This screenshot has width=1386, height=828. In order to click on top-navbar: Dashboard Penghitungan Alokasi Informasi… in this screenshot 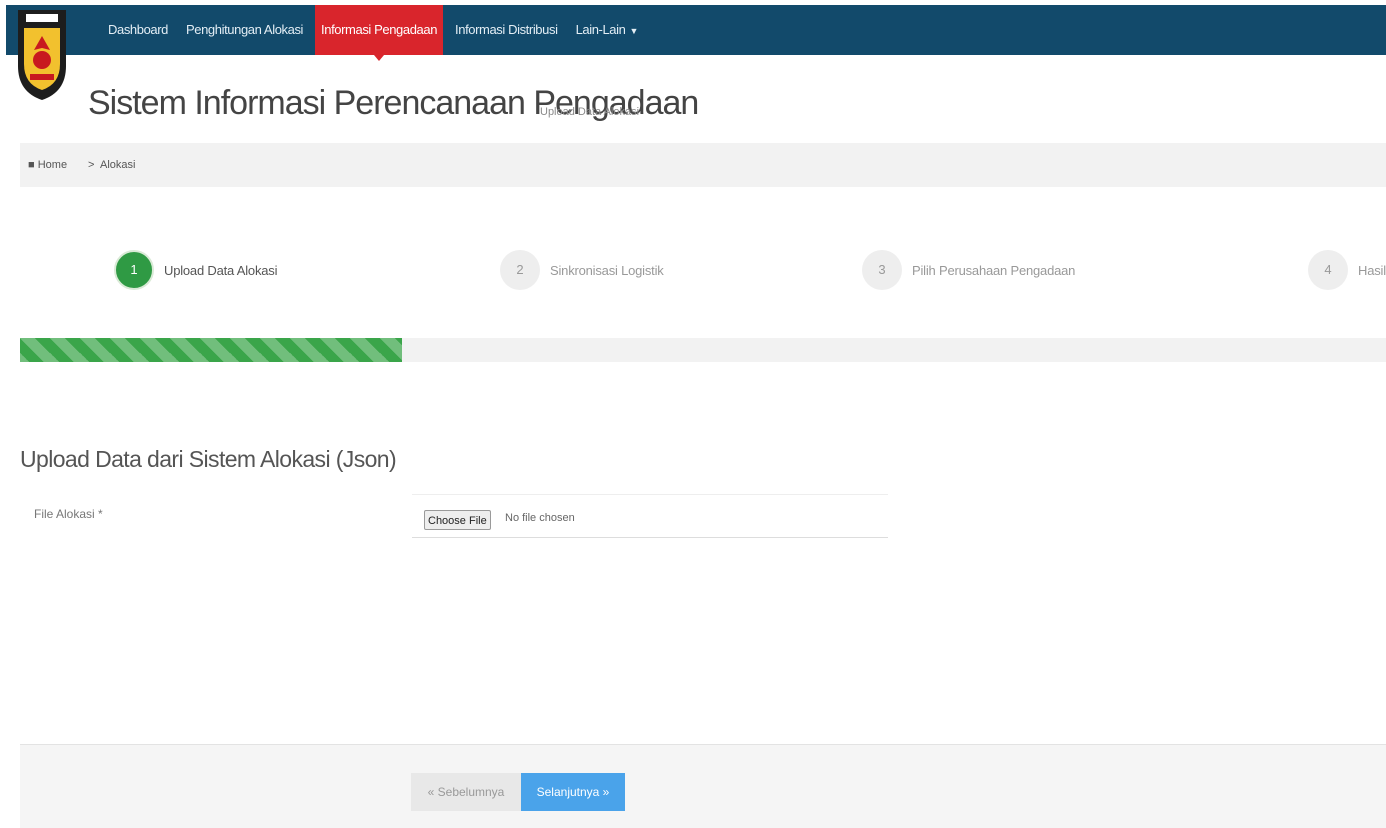, I will do `click(696, 33)`.